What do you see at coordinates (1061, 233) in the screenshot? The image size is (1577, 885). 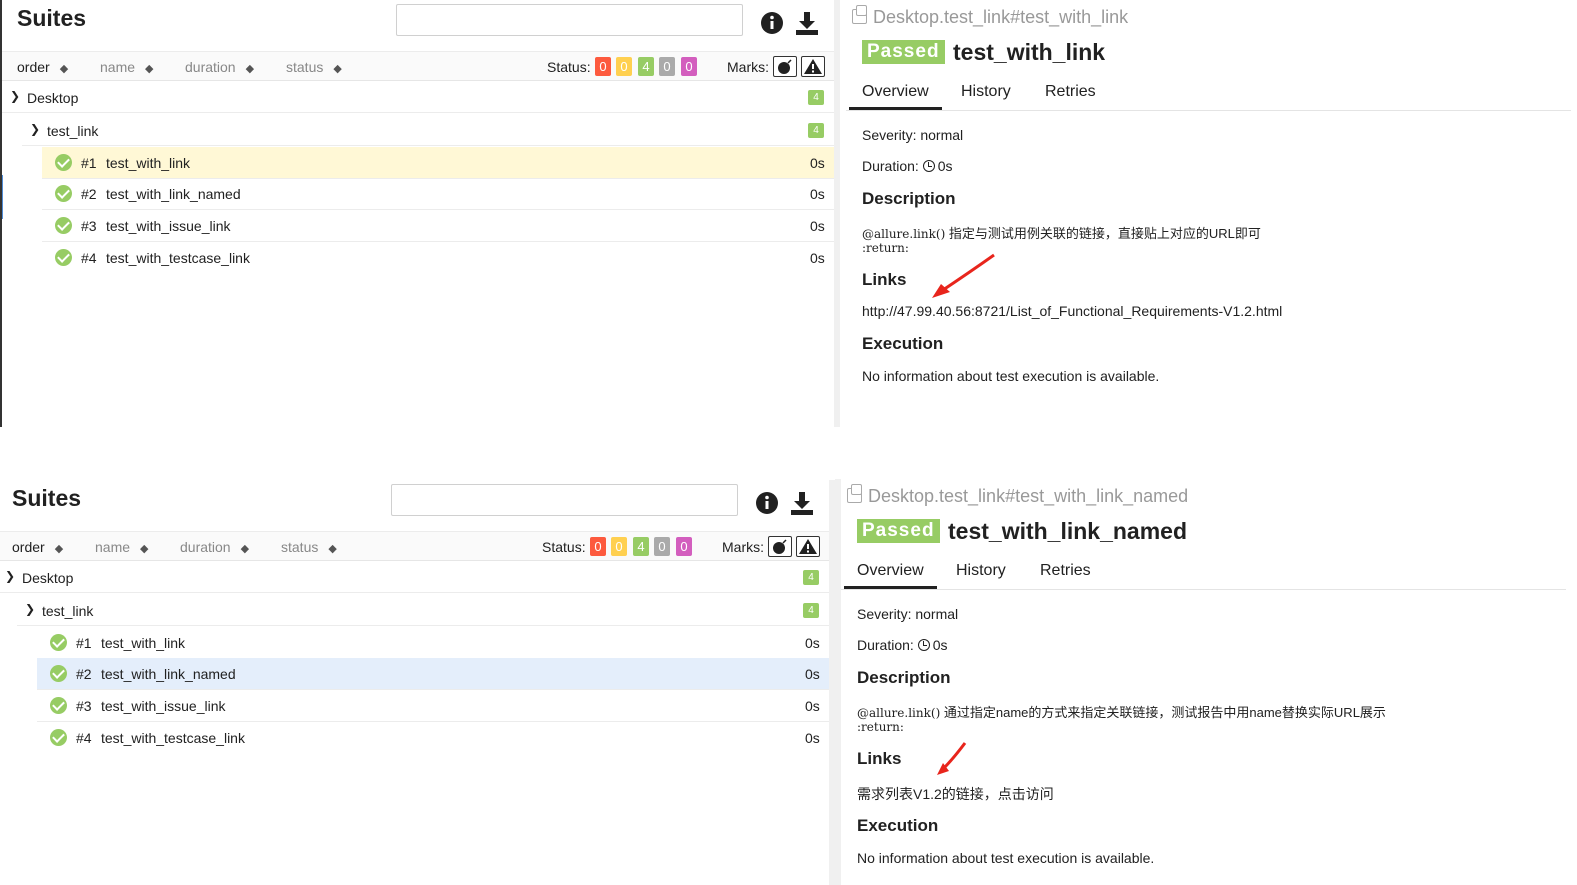 I see `description-text: @allure.link() 指定与测试用例关联的链接，直接贴上对应的URL即可` at bounding box center [1061, 233].